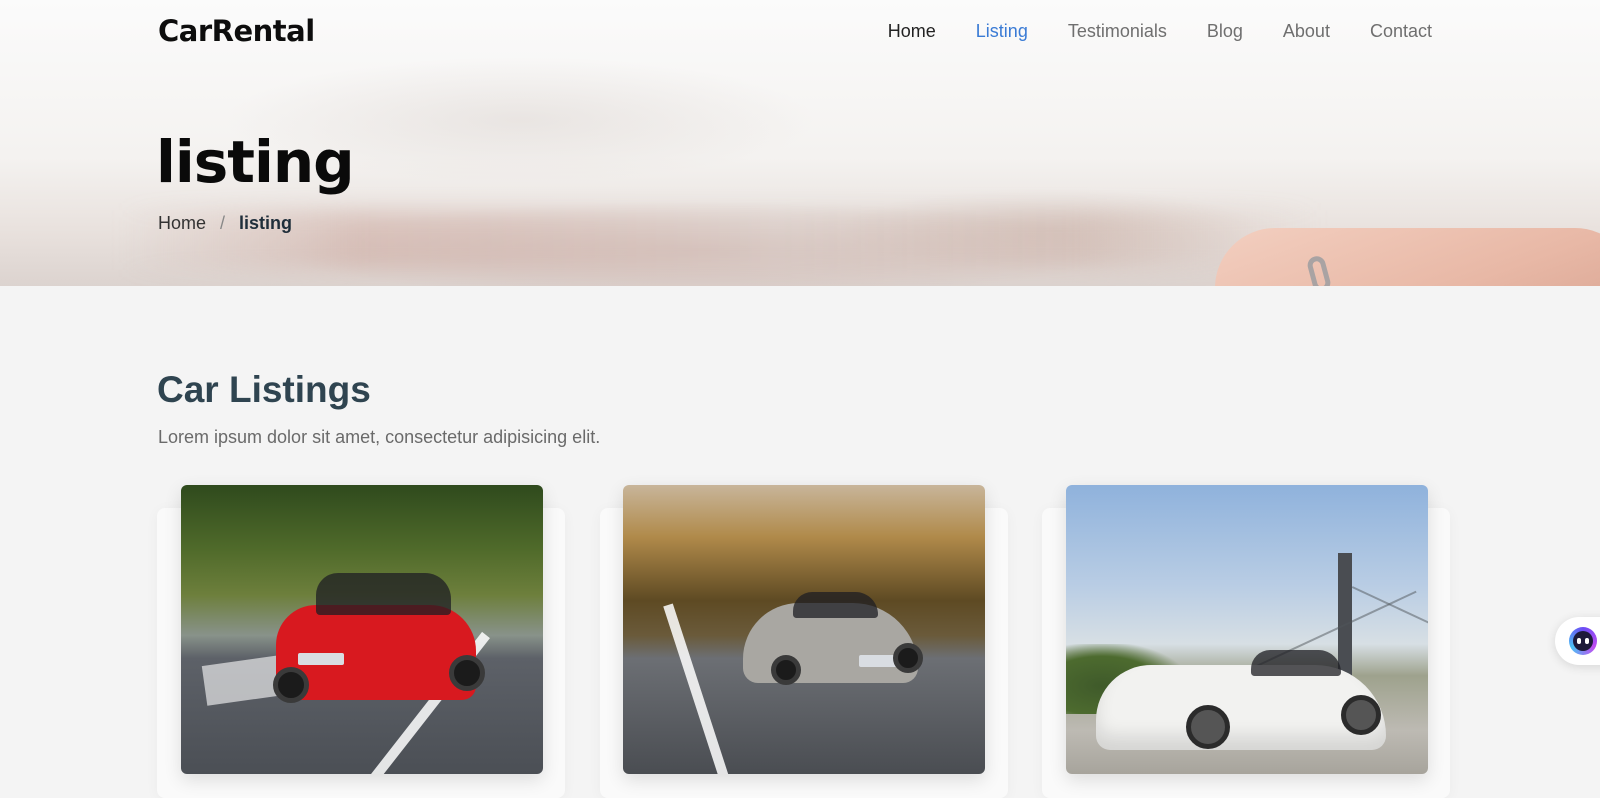 Image resolution: width=1600 pixels, height=798 pixels. What do you see at coordinates (1407, 257) in the screenshot?
I see `hero-hand-image` at bounding box center [1407, 257].